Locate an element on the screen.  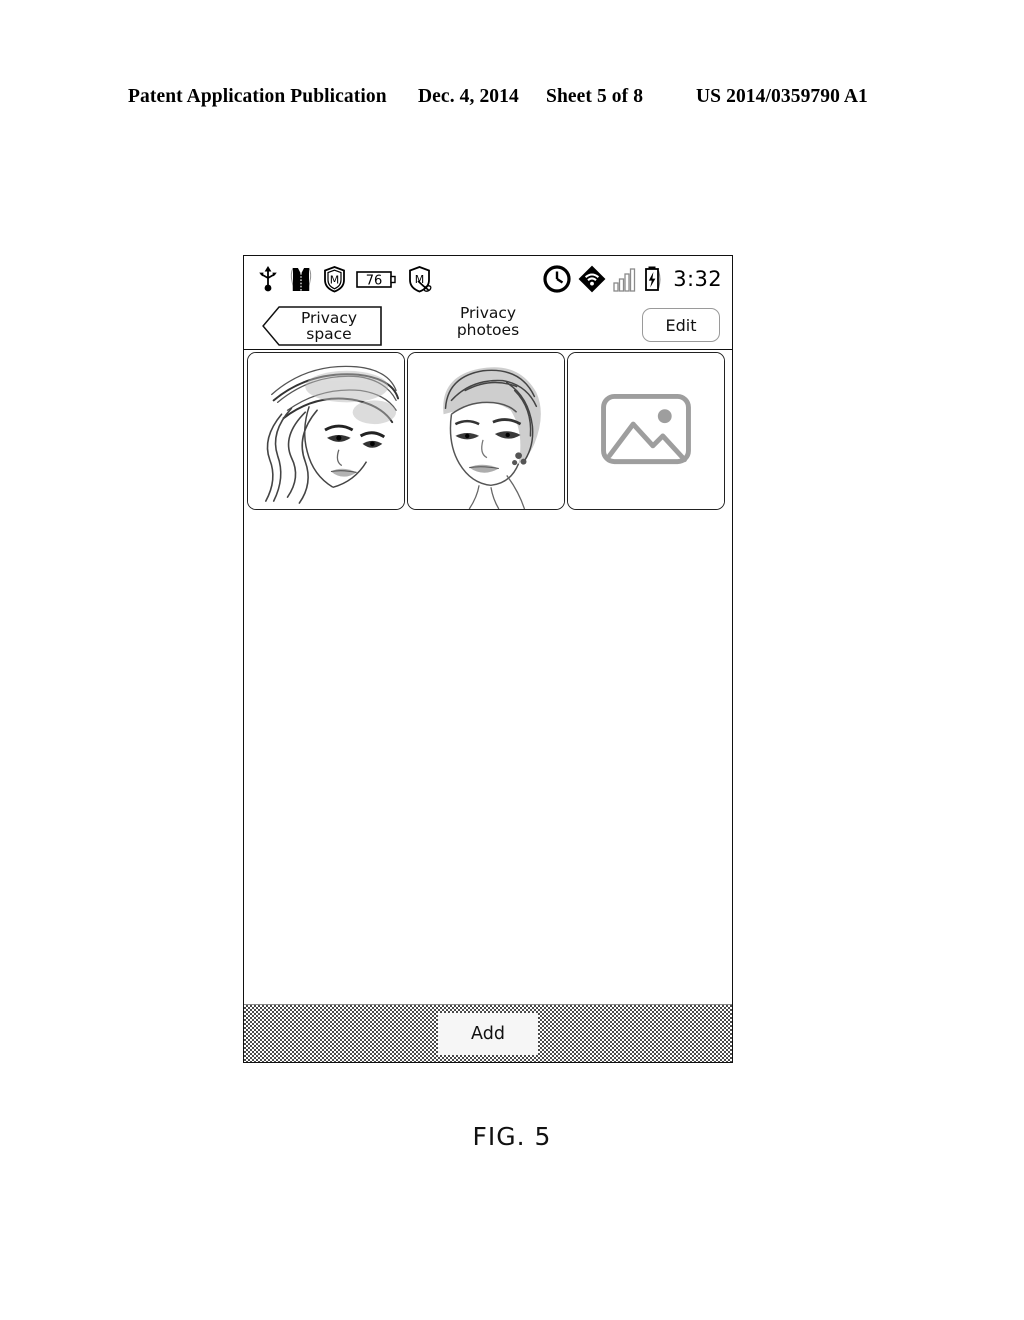
figure-caption: FIG. 5 is located at coordinates (512, 1136).